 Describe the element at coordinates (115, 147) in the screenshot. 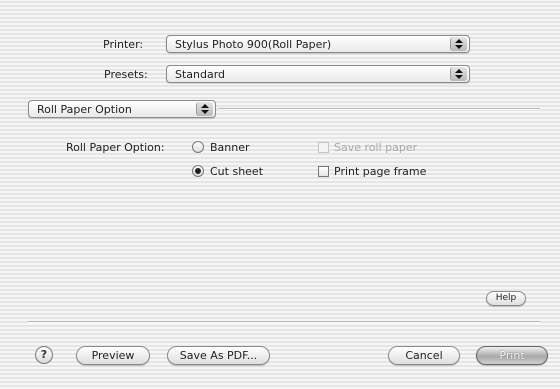

I see `roll-paper-option-label: Roll Paper Option:` at that location.